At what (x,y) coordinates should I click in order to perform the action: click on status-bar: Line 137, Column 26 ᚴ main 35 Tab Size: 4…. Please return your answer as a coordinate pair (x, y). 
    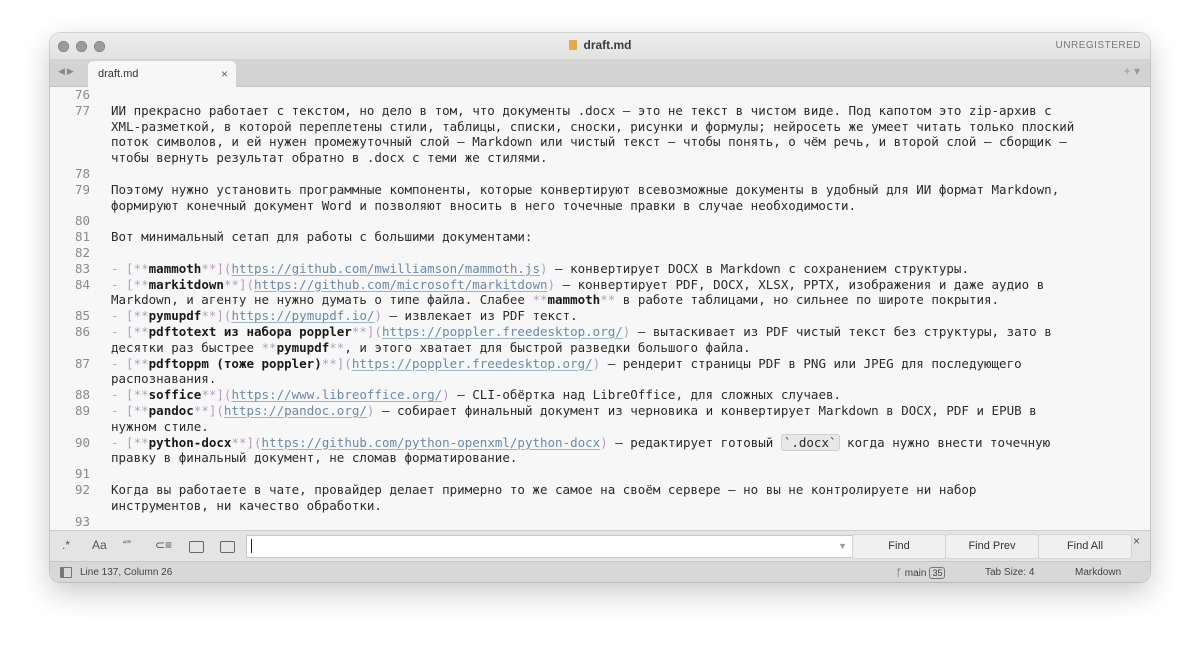
    Looking at the image, I should click on (600, 571).